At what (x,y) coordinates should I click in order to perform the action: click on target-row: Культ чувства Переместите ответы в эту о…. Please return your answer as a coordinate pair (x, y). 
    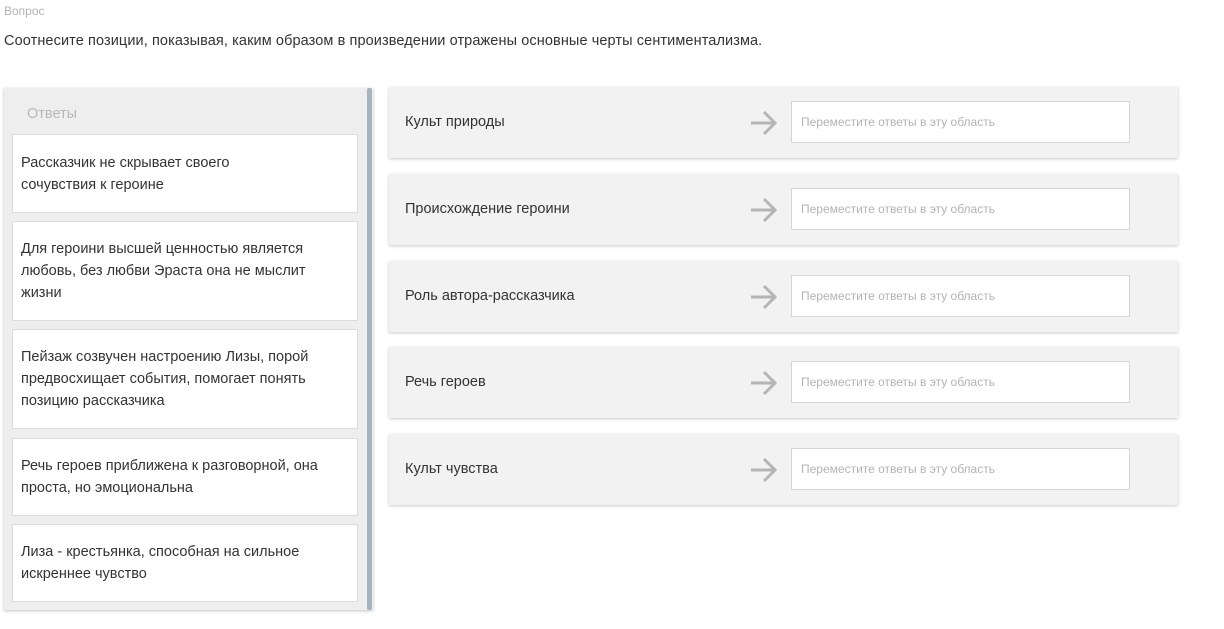
    Looking at the image, I should click on (783, 469).